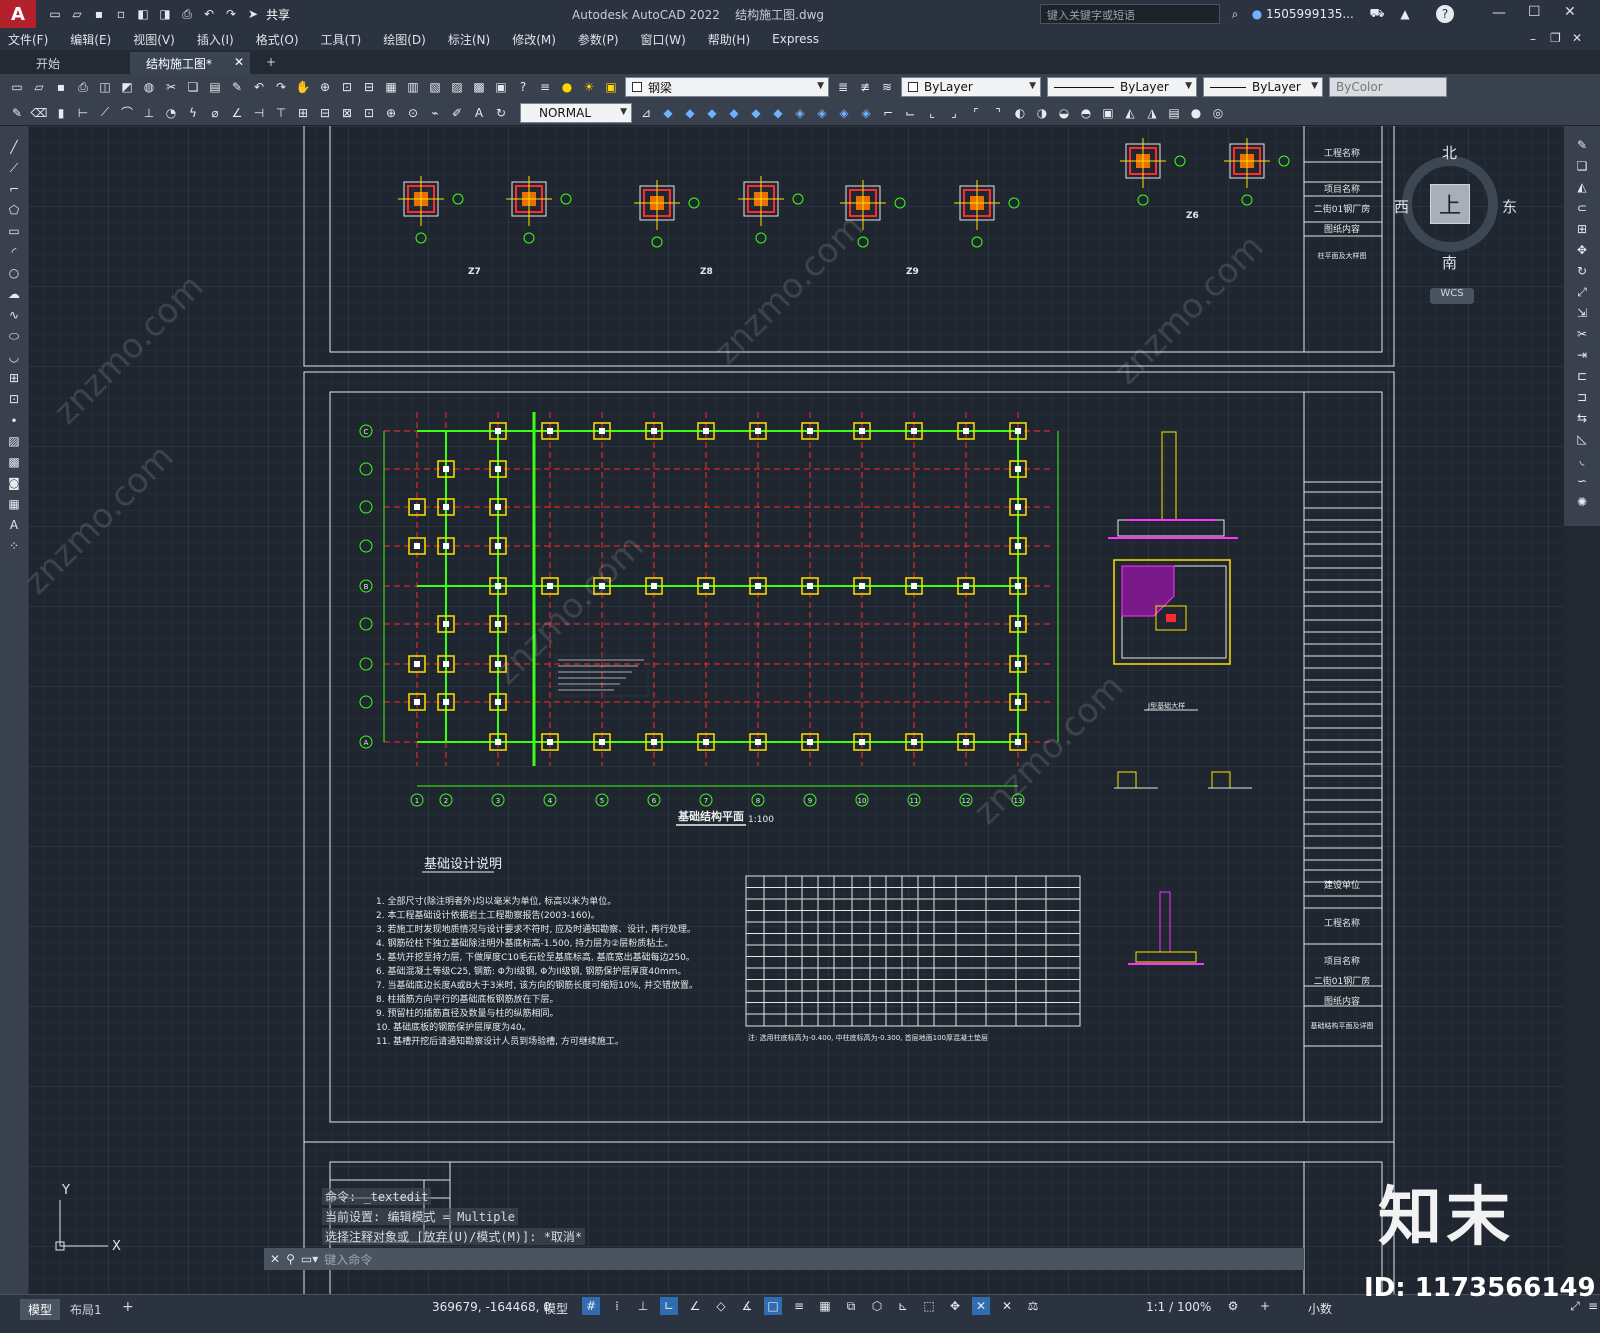 This screenshot has width=1600, height=1333. What do you see at coordinates (727, 87) in the screenshot?
I see `layer-dropdown: 钢梁 ▼` at bounding box center [727, 87].